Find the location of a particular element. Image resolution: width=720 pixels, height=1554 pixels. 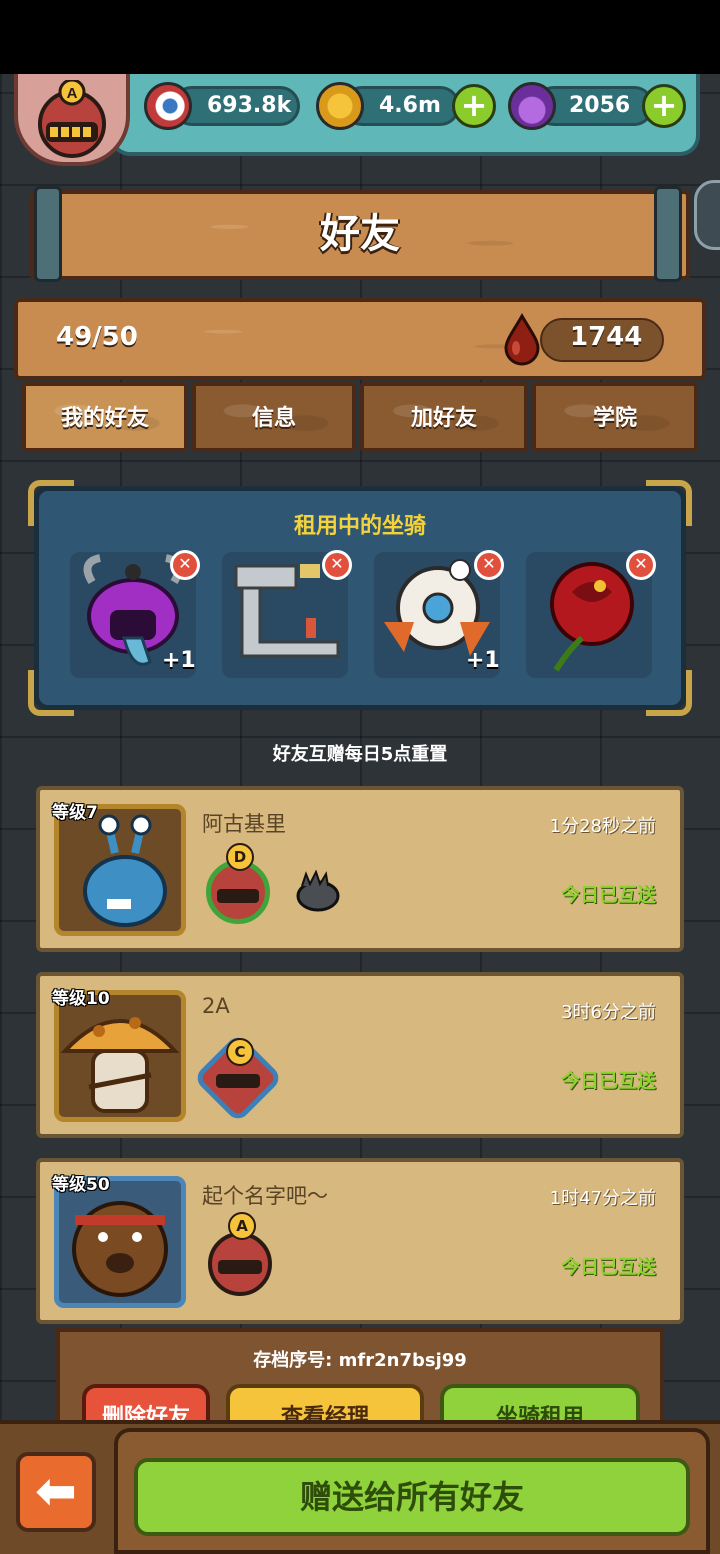

friend-name: 起个名字吧～ is located at coordinates (265, 1196).